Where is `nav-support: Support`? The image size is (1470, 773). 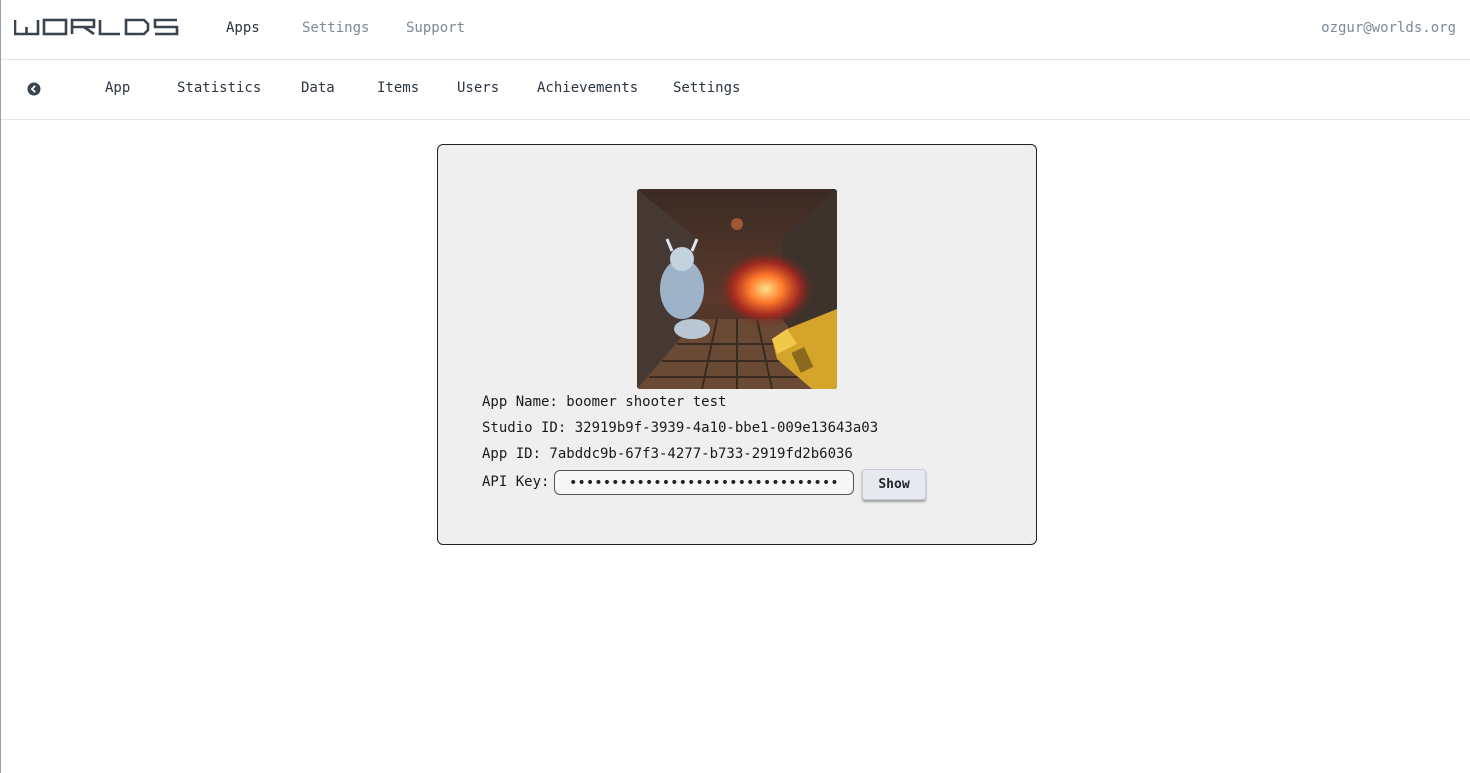 nav-support: Support is located at coordinates (435, 28).